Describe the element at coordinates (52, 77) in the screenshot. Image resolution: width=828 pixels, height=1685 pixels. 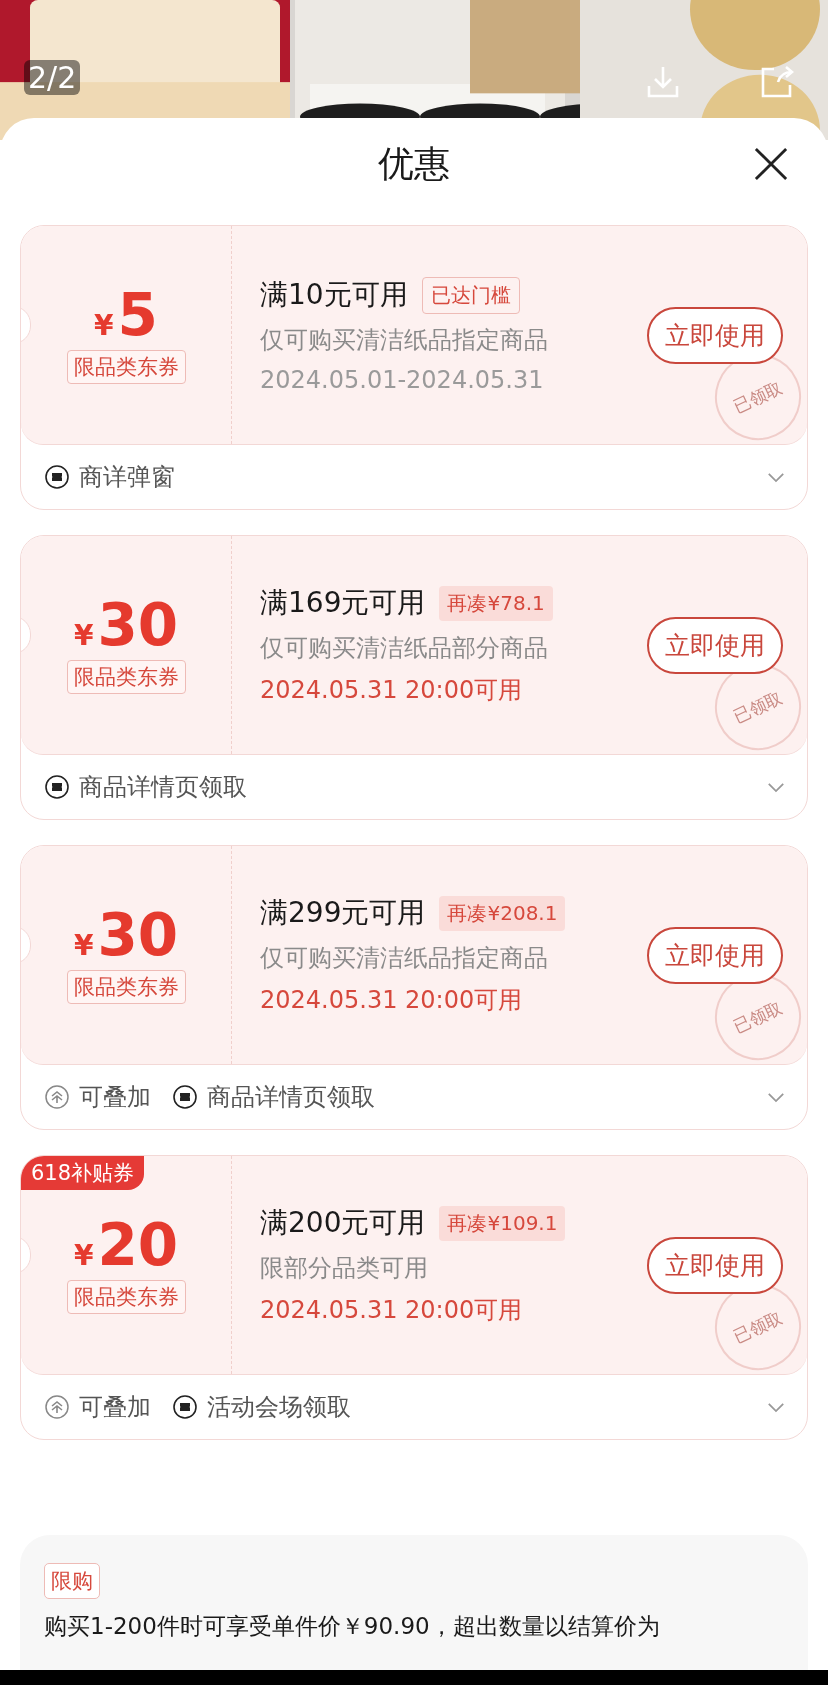
I see `page-counter: 2/2` at that location.